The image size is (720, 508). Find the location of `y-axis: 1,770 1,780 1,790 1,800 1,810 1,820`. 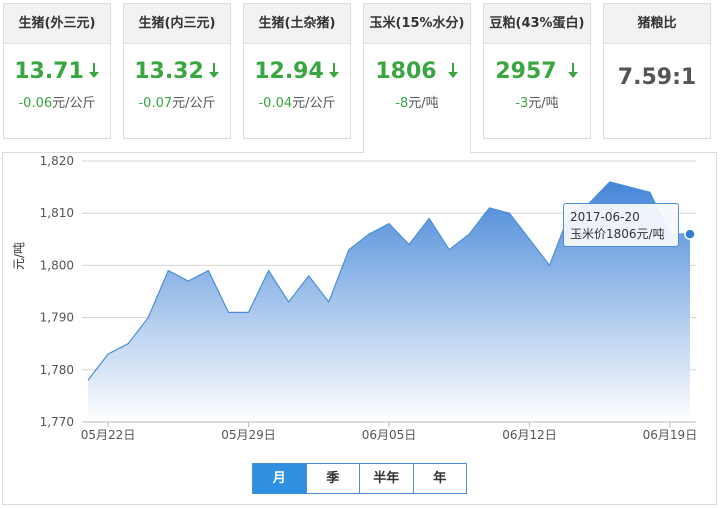

y-axis: 1,770 1,780 1,790 1,800 1,810 1,820 is located at coordinates (57, 291).